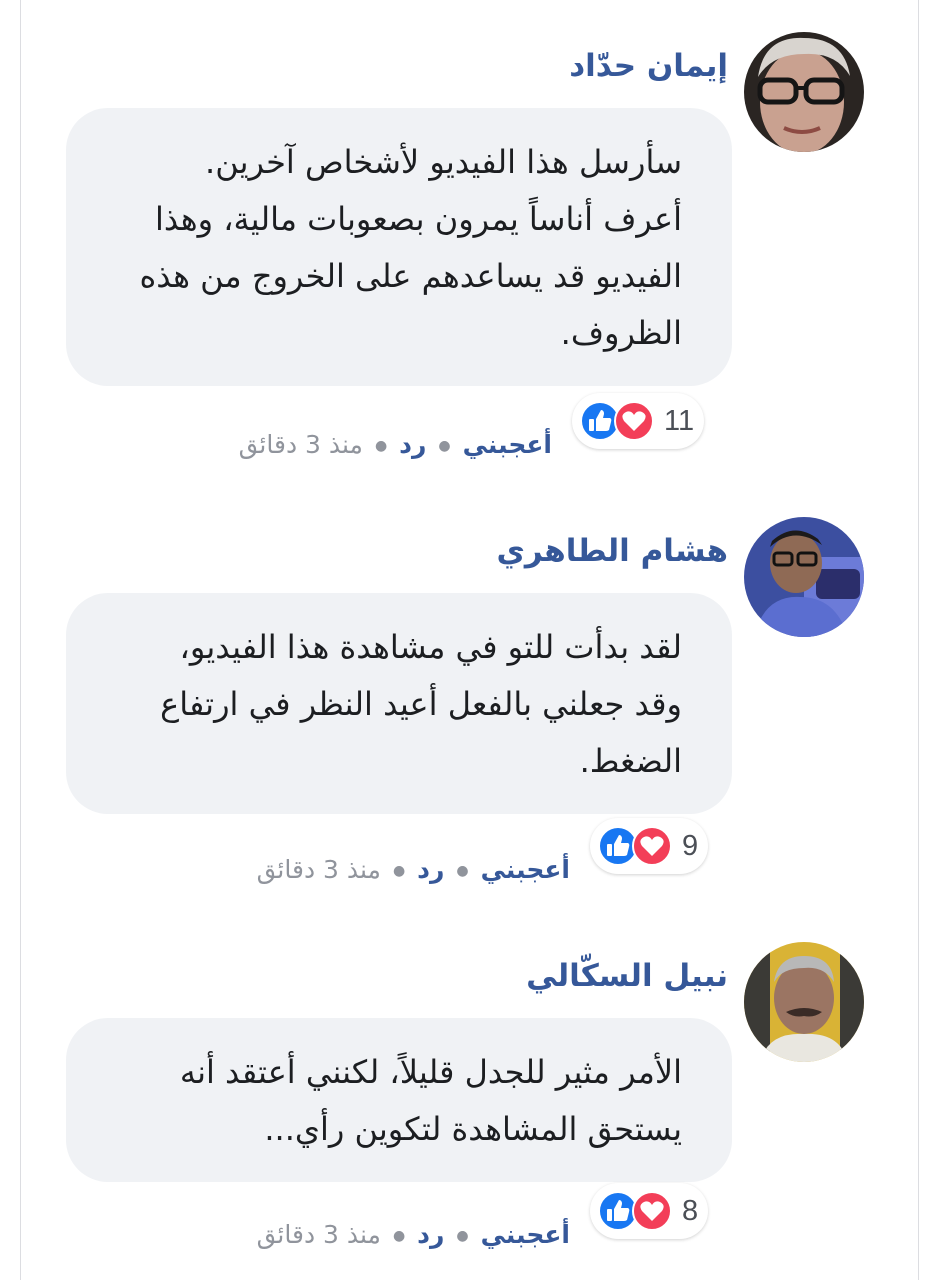 This screenshot has width=938, height=1280. What do you see at coordinates (613, 551) in the screenshot?
I see `commenter-name: هشام الطاهري` at bounding box center [613, 551].